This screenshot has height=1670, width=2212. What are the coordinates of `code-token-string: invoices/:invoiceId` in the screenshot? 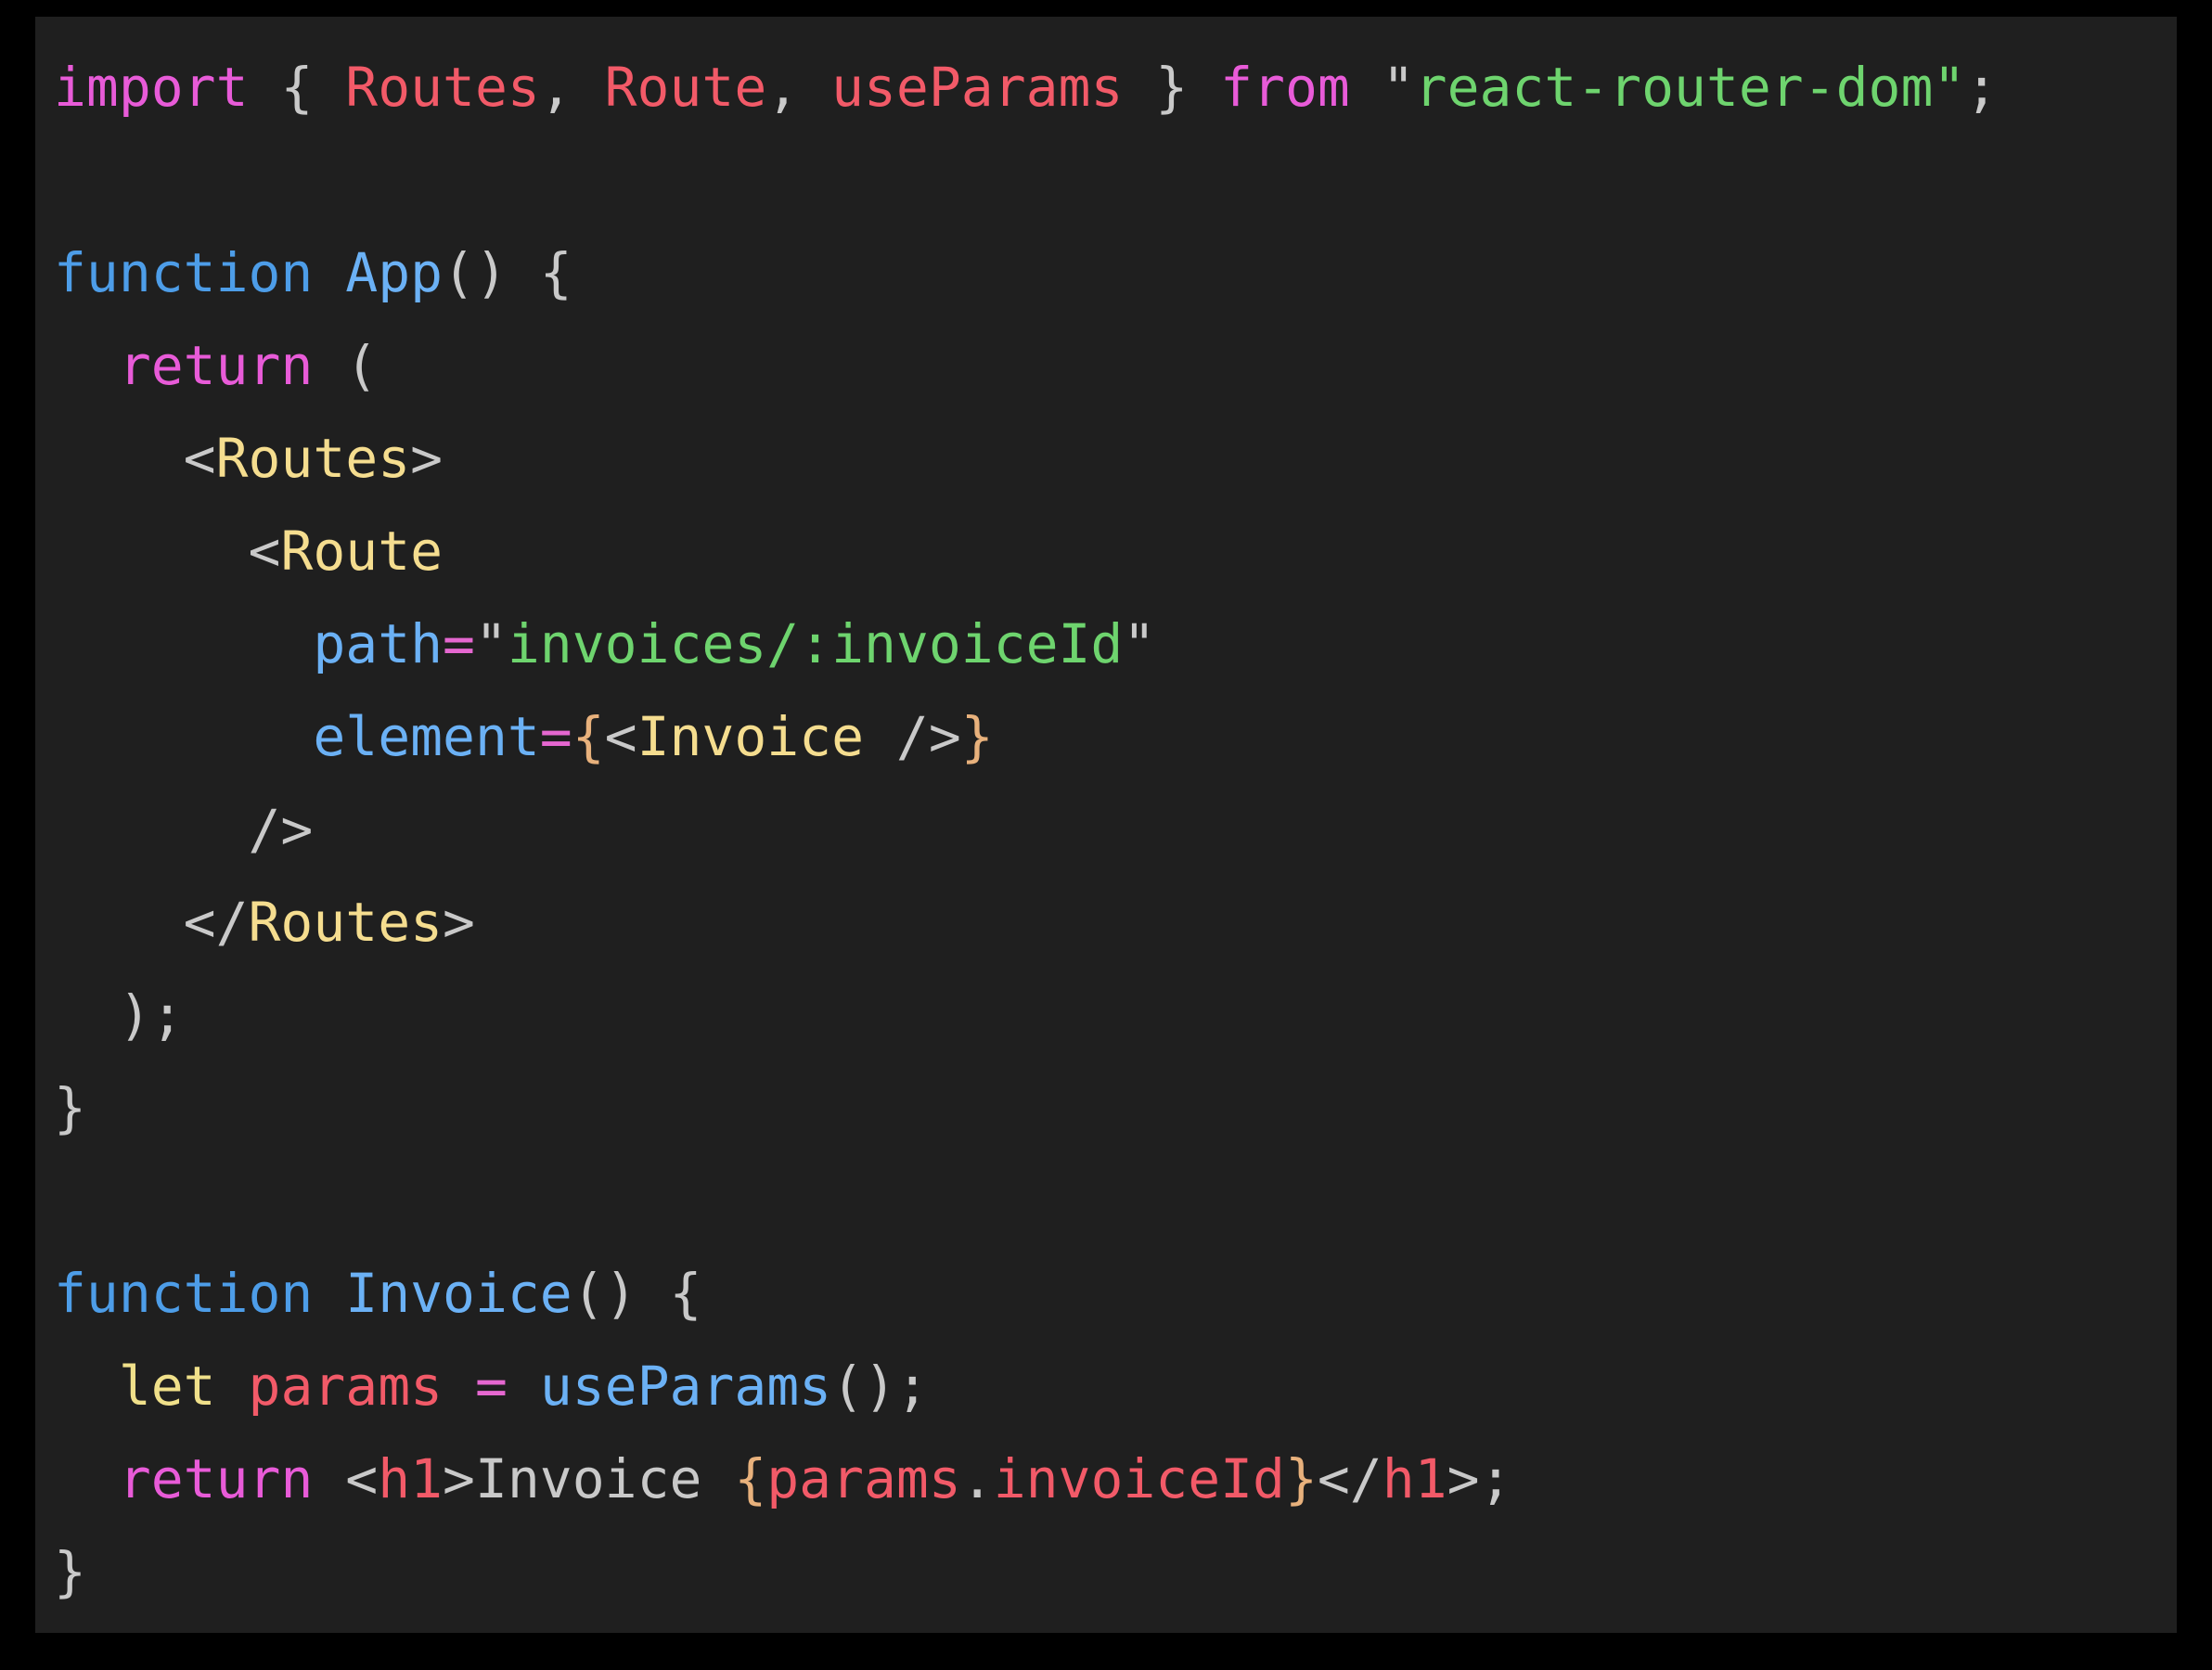 It's located at (816, 644).